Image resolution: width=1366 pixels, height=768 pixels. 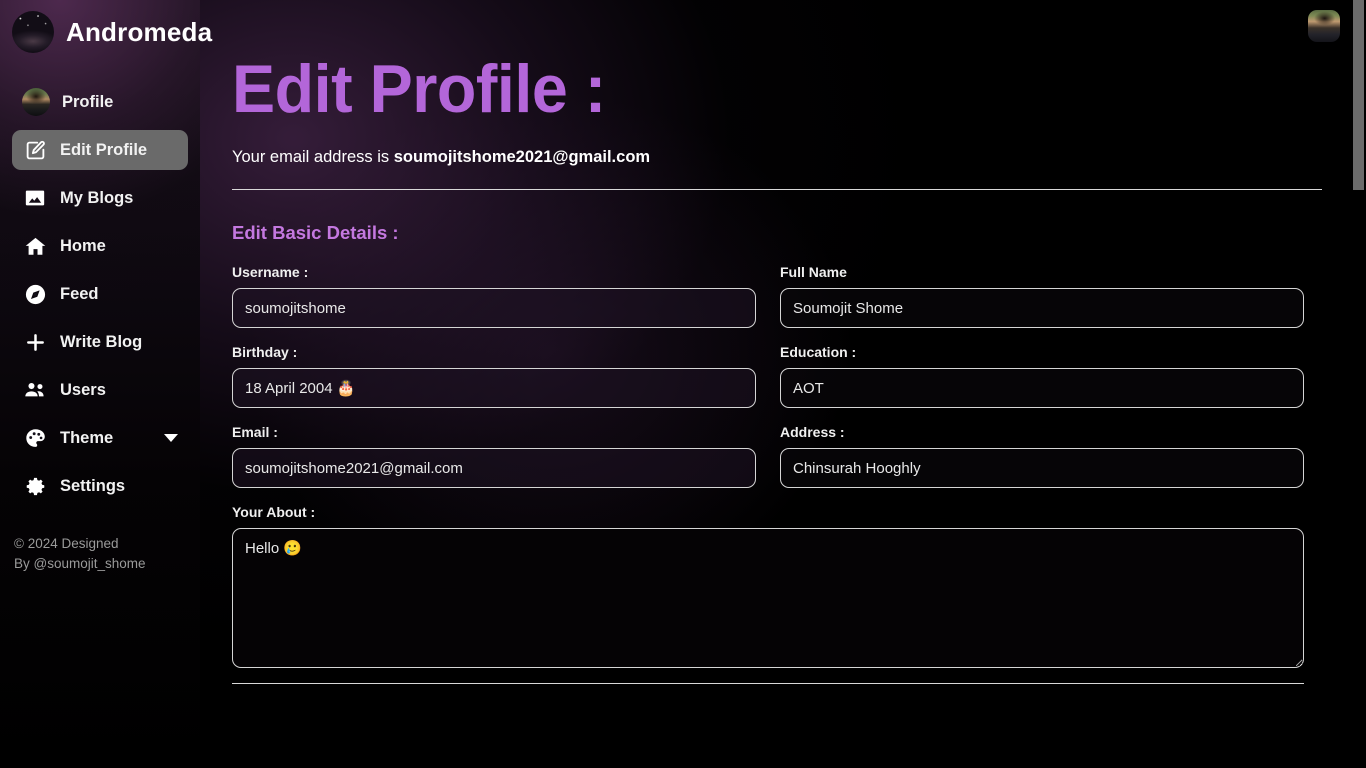 I want to click on vertical-scrollbar, so click(x=1358, y=384).